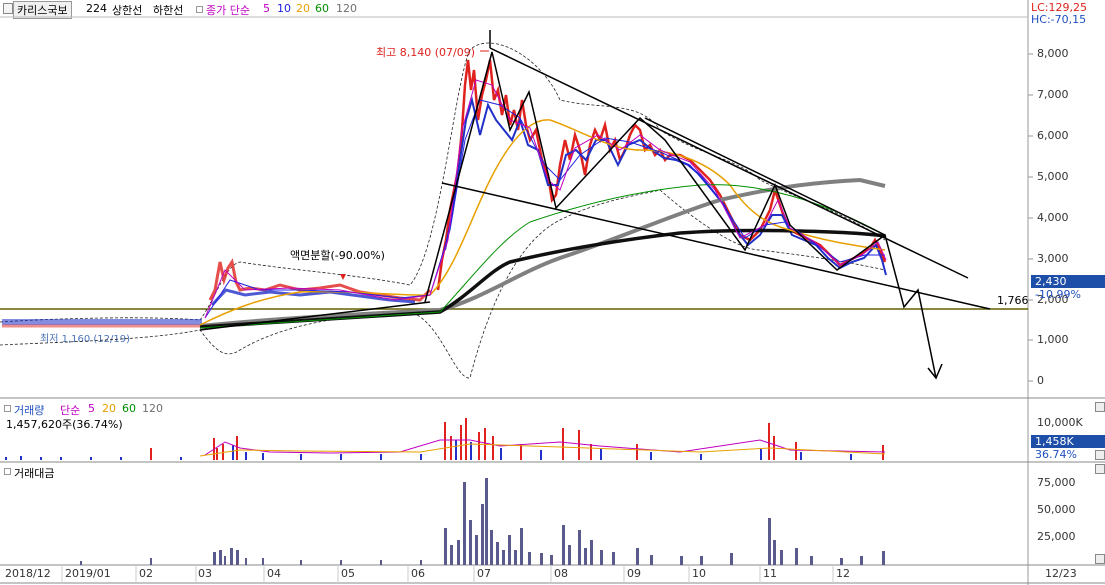 The width and height of the screenshot is (1105, 585). I want to click on x-label-08: 08, so click(561, 573).